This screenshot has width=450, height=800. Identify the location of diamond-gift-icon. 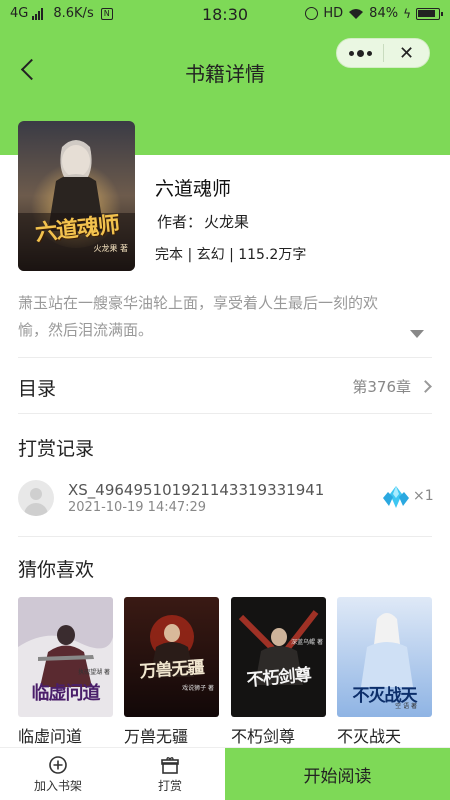
(396, 497).